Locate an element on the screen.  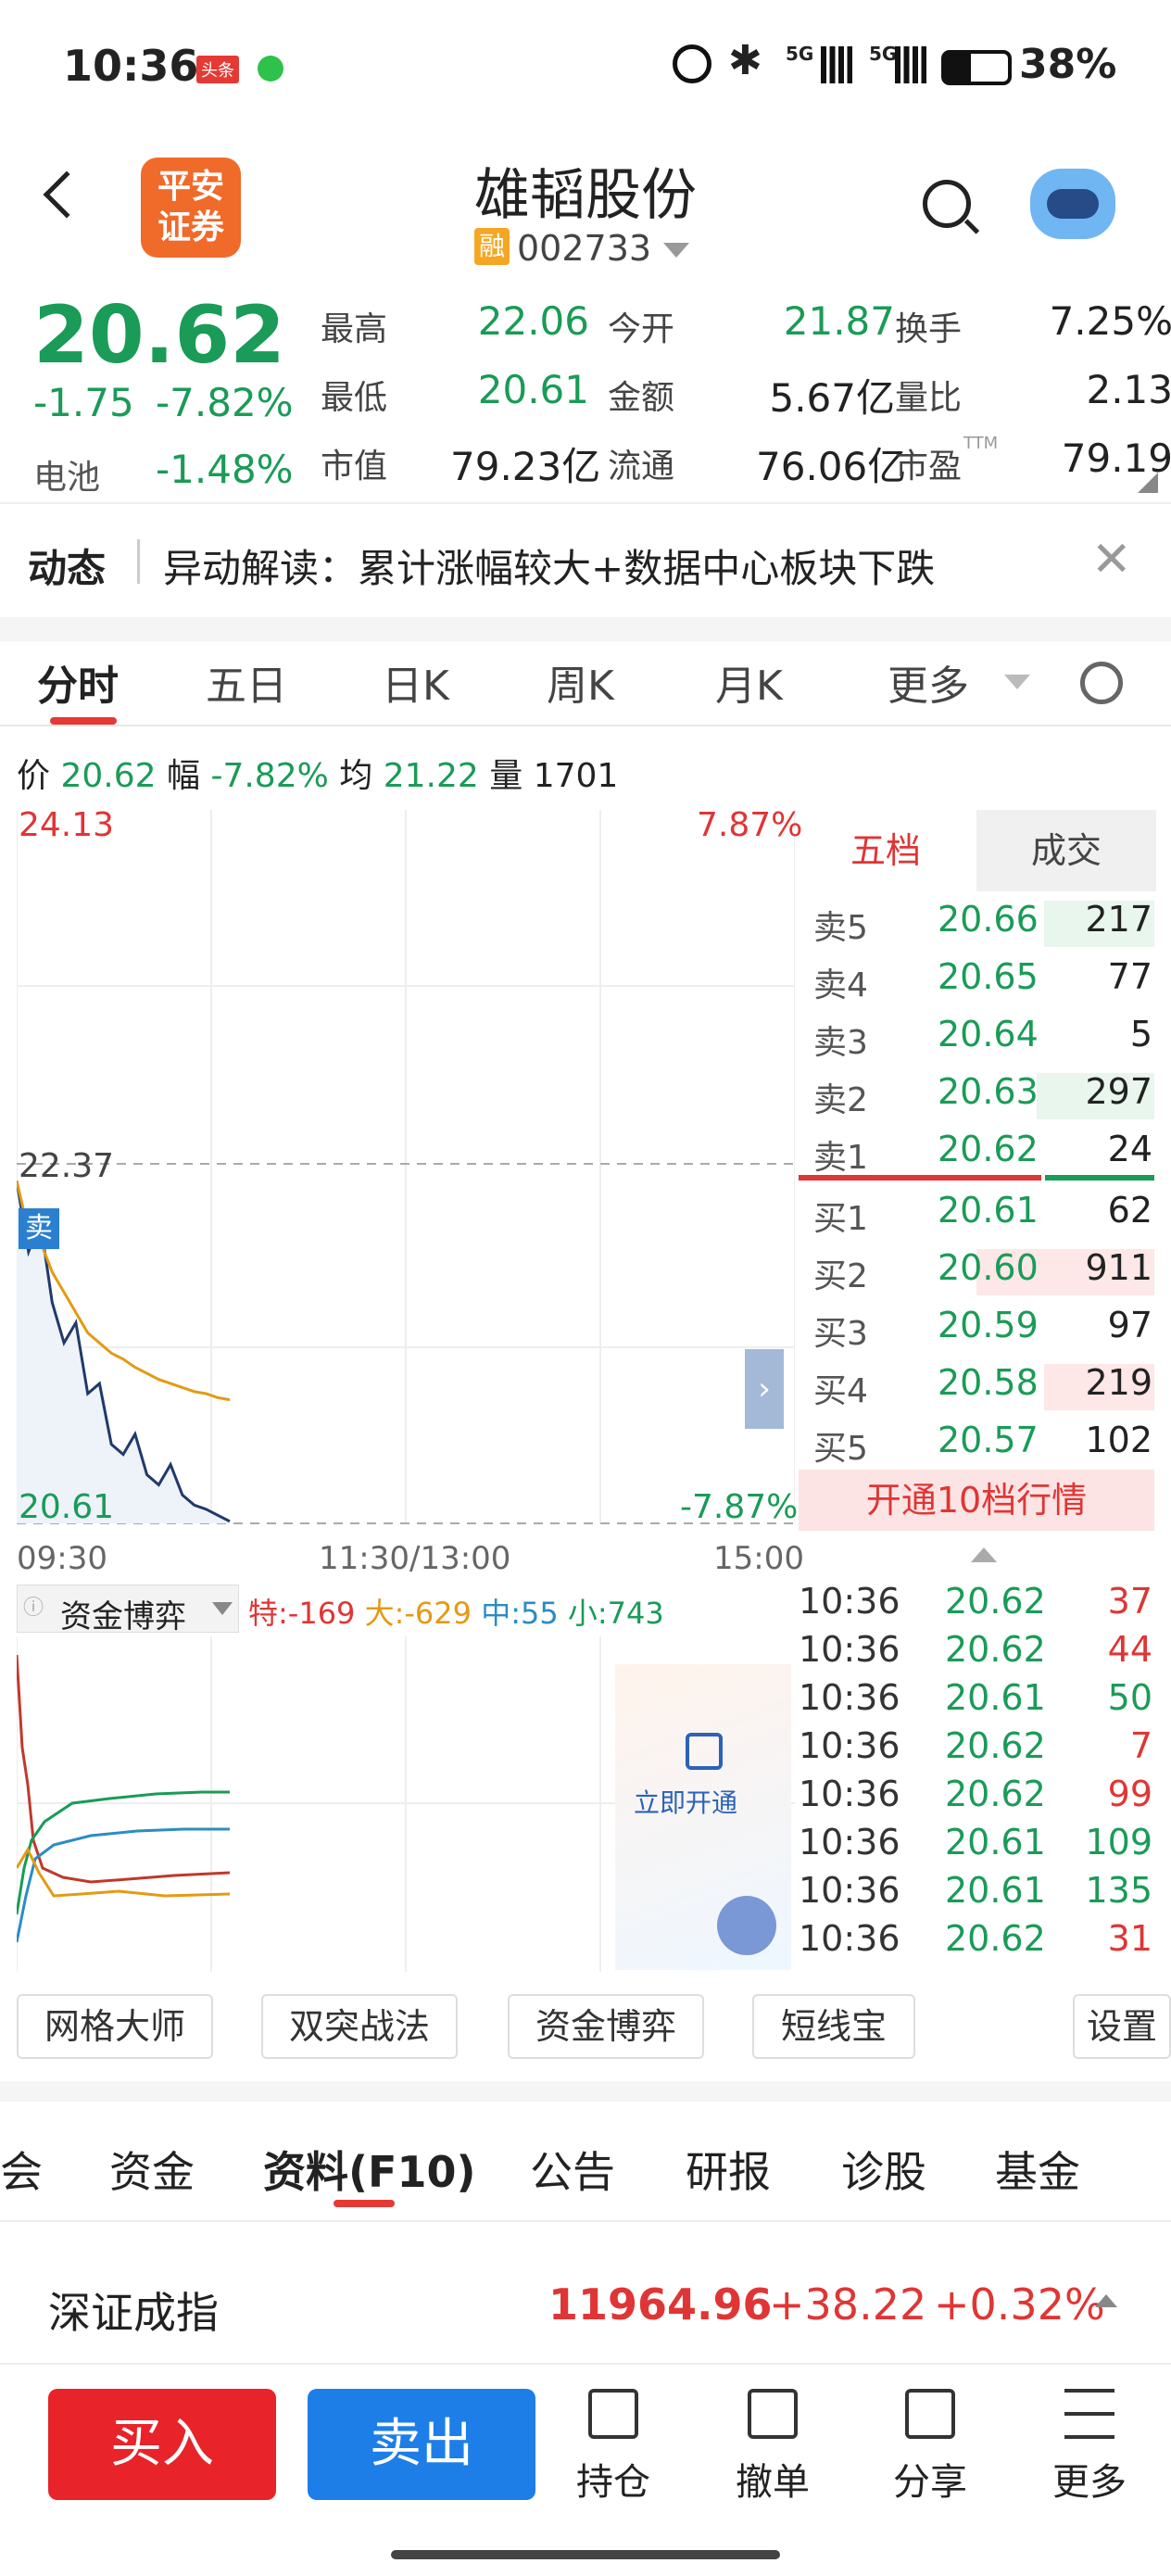
stock-code: 002733 is located at coordinates (584, 249).